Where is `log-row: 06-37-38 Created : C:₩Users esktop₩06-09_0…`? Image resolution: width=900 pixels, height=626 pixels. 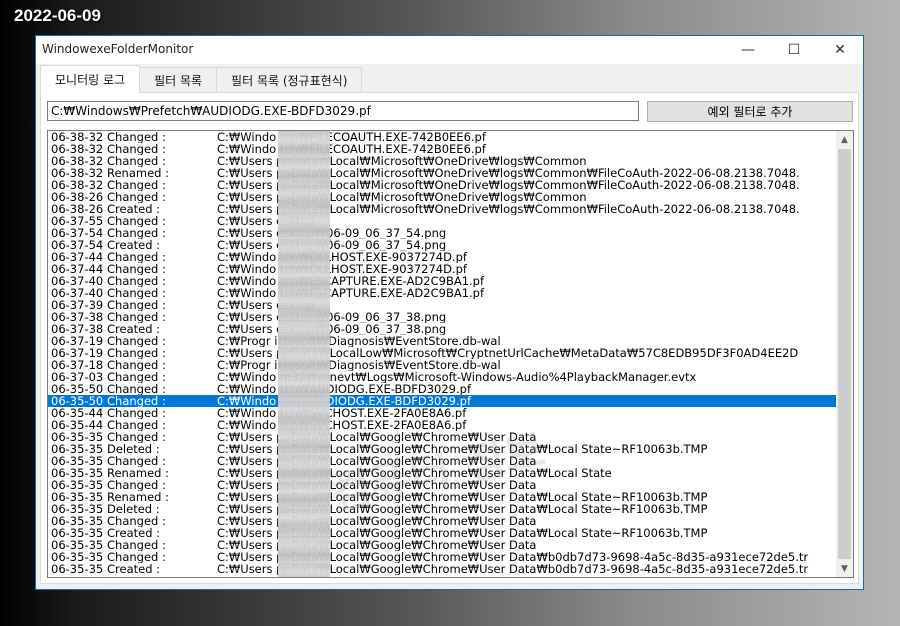
log-row: 06-37-38 Created : C:₩Users esktop₩06-09_0… is located at coordinates (442, 329).